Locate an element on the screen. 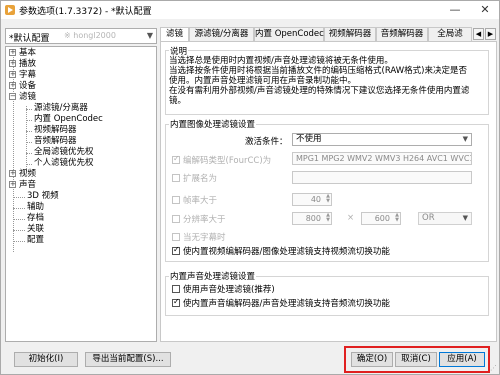  framerate-value: 40 is located at coordinates (315, 199).